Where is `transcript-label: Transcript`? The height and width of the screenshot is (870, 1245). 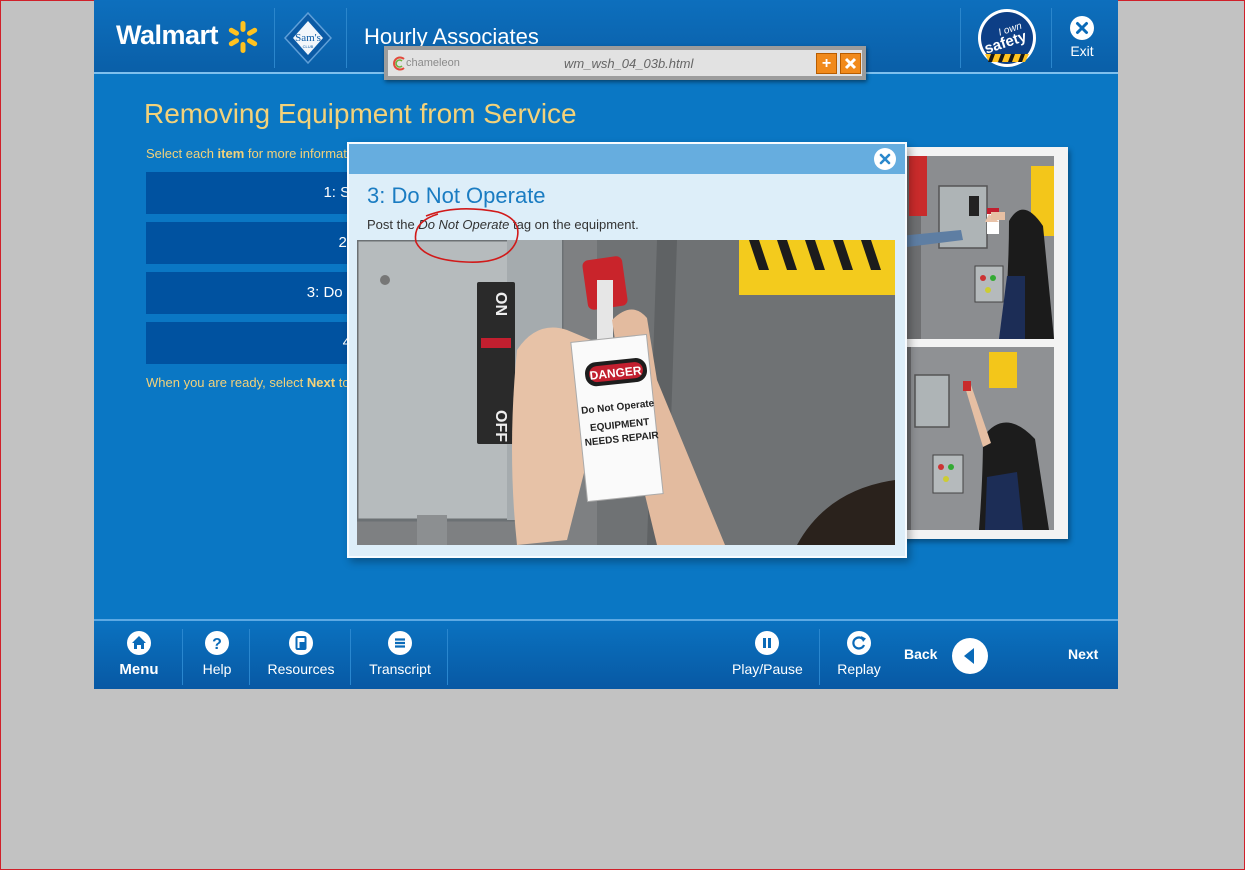
transcript-label: Transcript is located at coordinates (400, 669).